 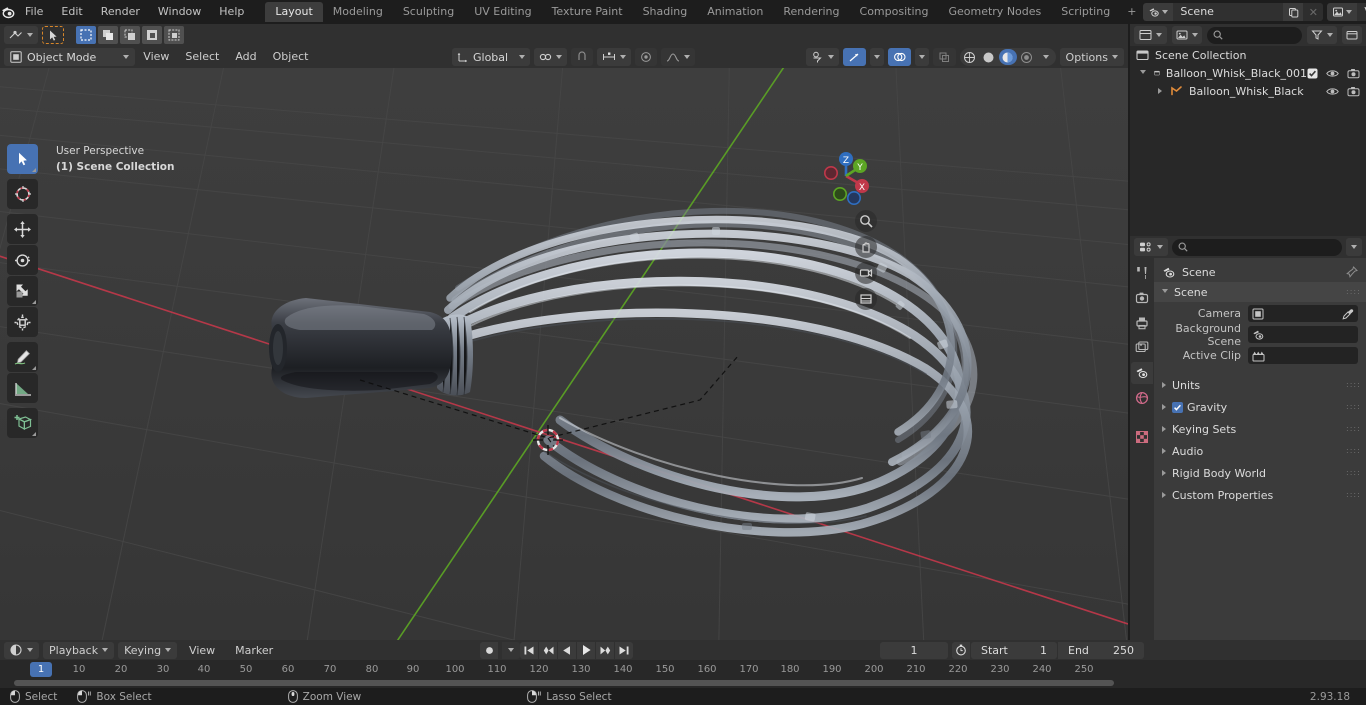 What do you see at coordinates (1303, 334) in the screenshot?
I see `background-scene-field` at bounding box center [1303, 334].